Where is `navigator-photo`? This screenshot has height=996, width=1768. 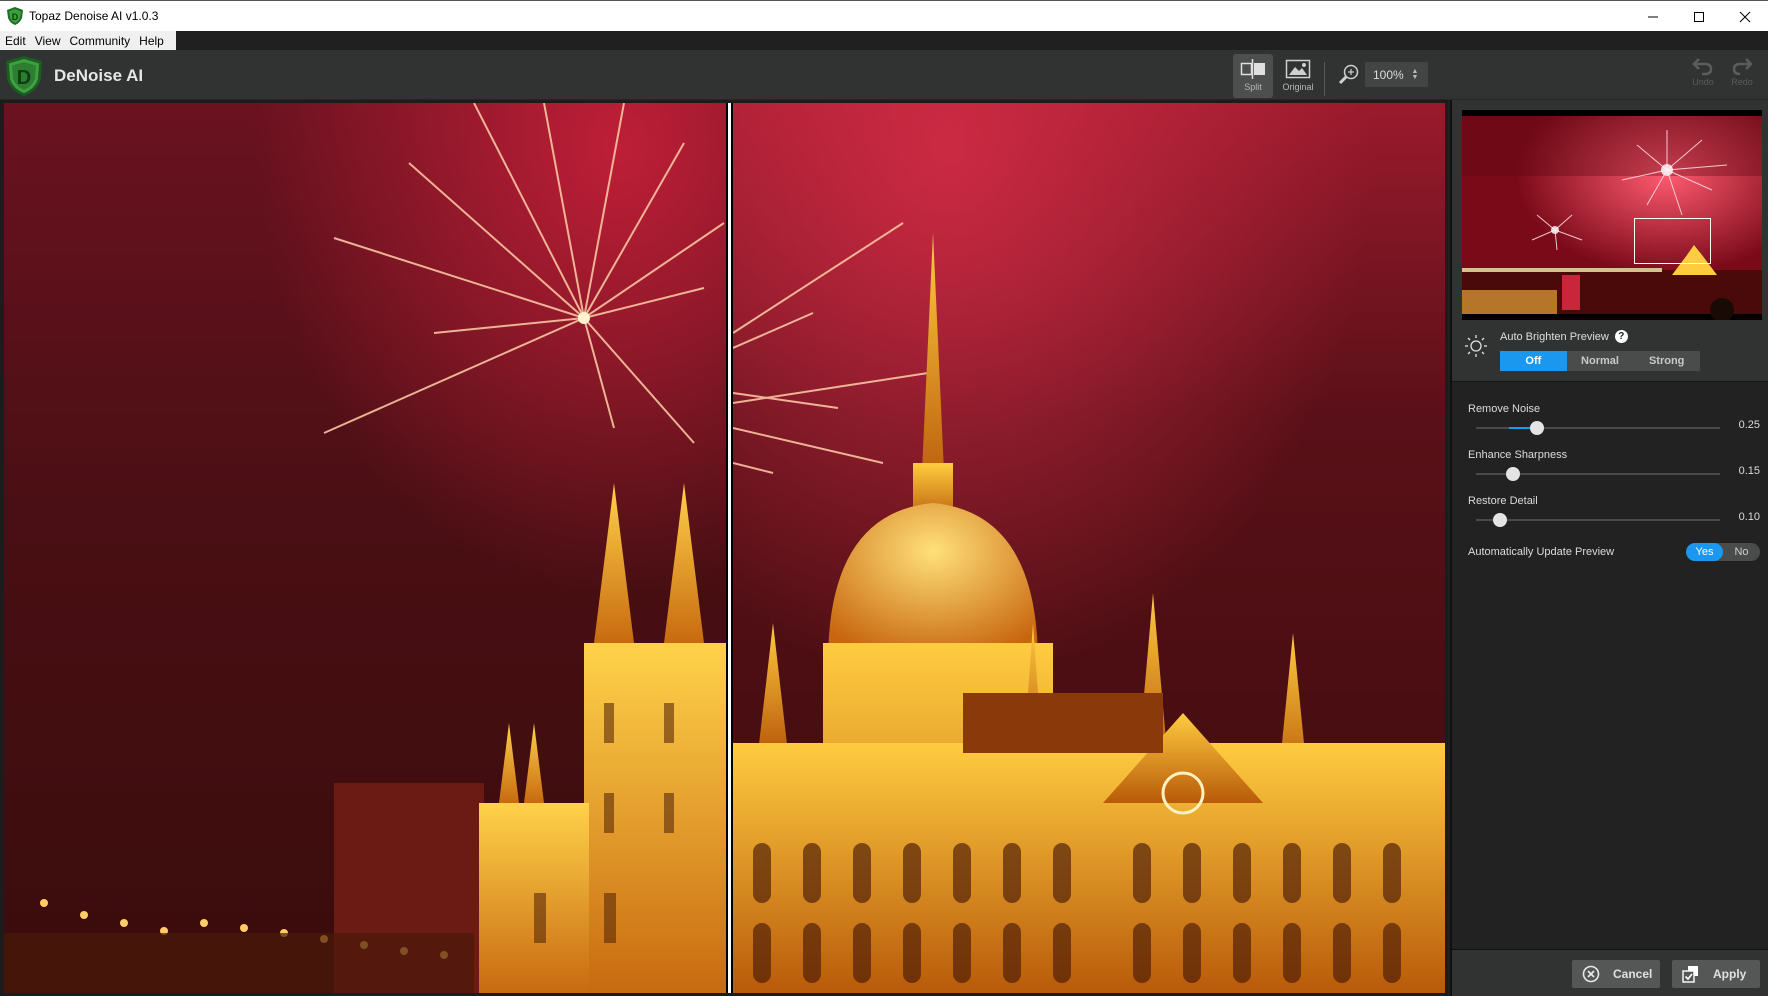
navigator-photo is located at coordinates (1612, 218).